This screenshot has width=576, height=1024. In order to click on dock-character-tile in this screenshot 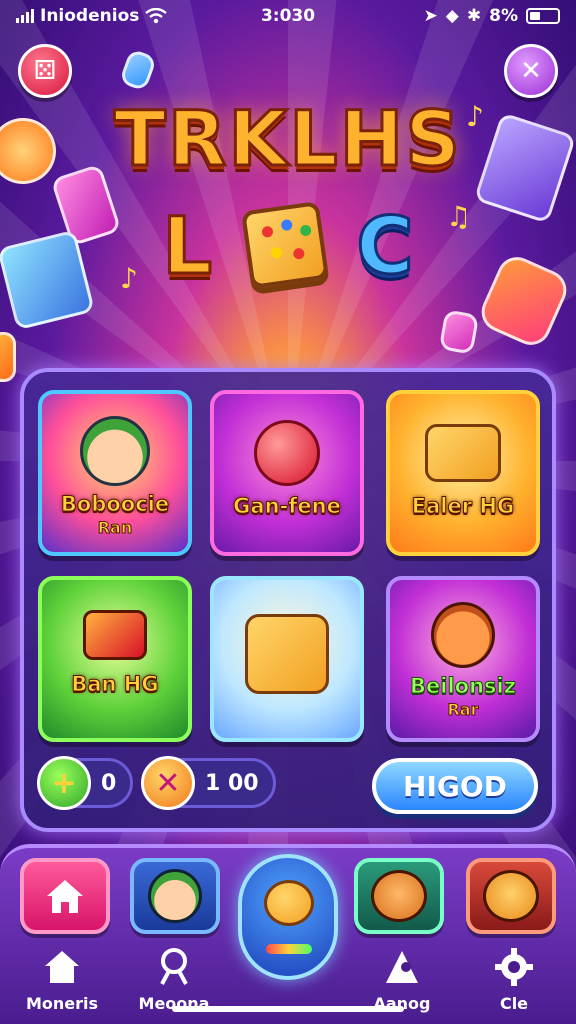, I will do `click(175, 896)`.